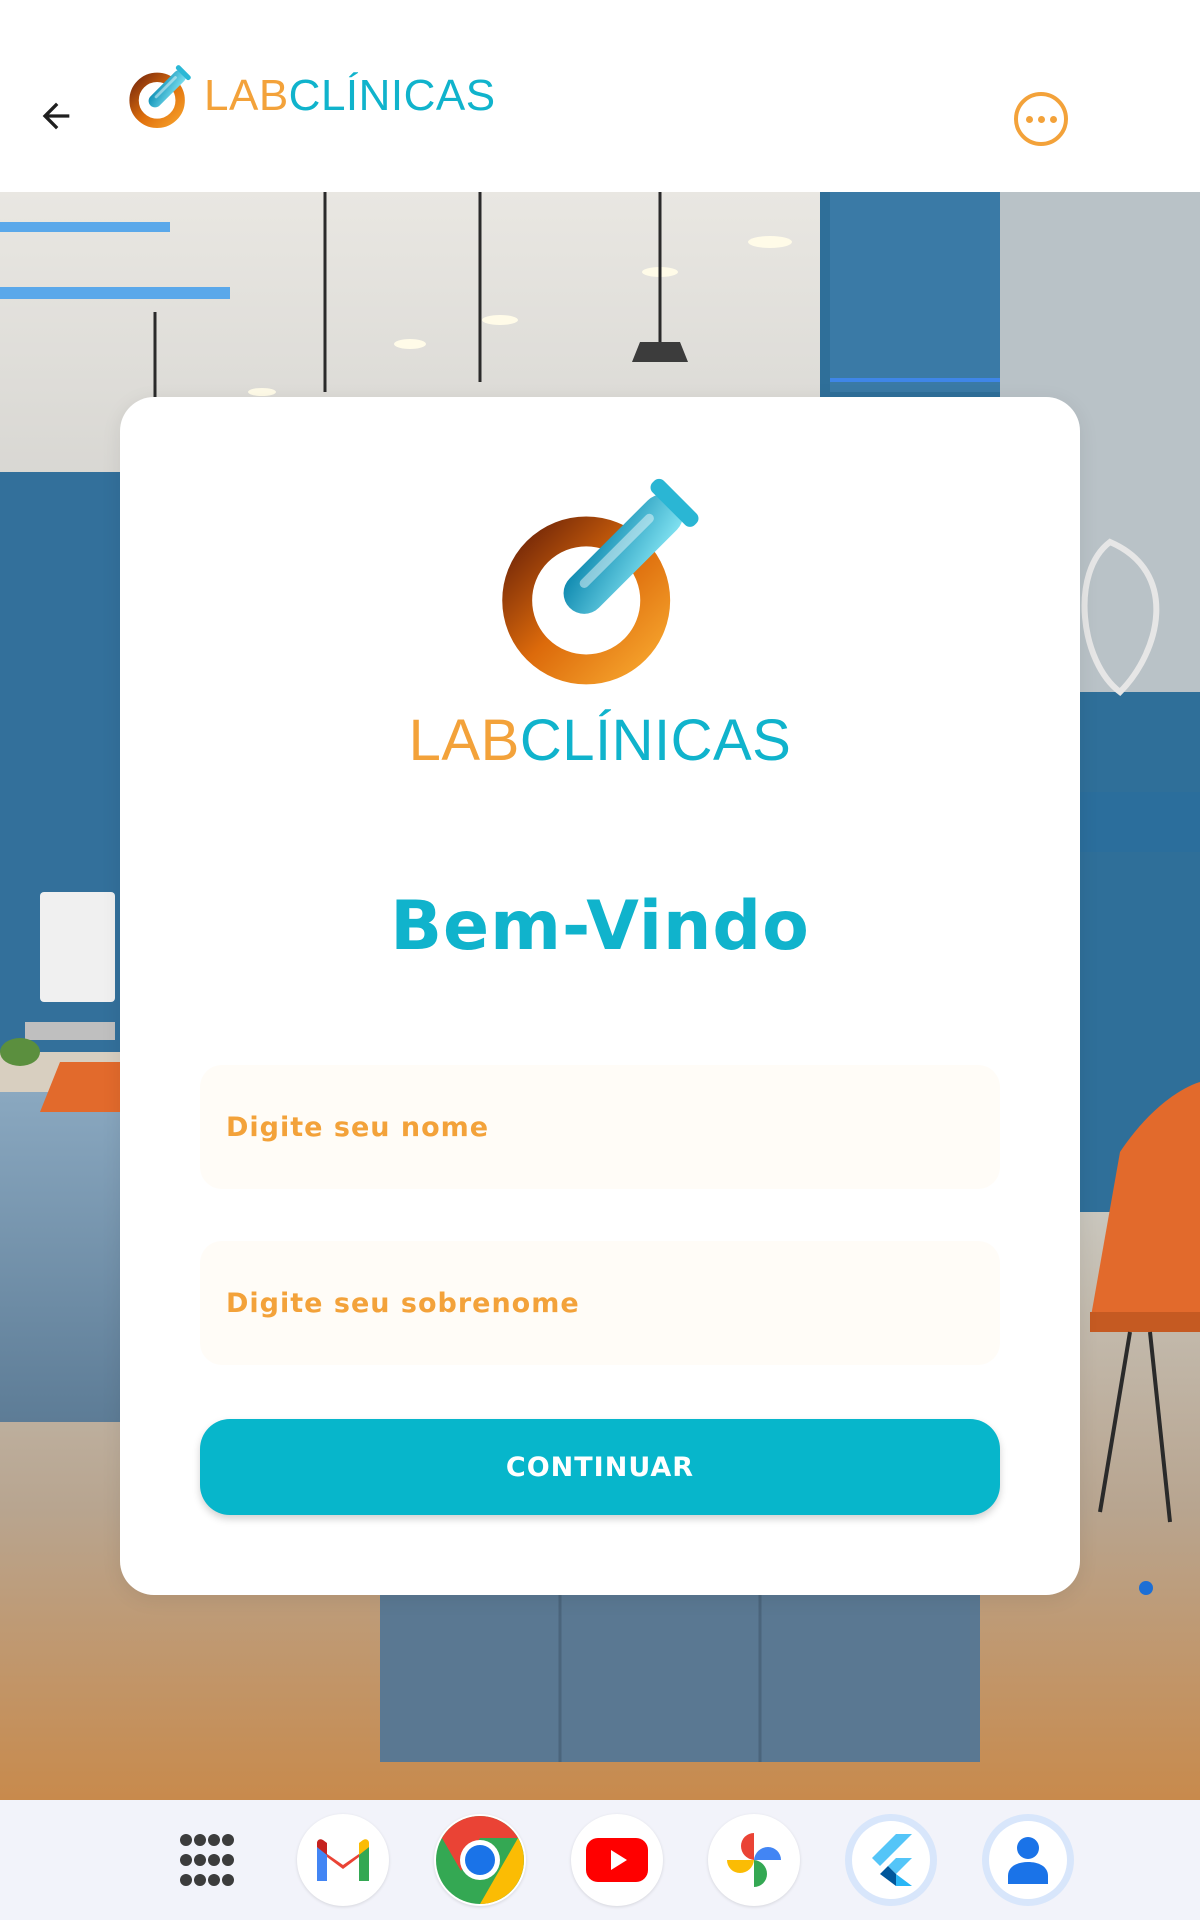  I want to click on card-brand-name: LABCLÍNICAS, so click(600, 740).